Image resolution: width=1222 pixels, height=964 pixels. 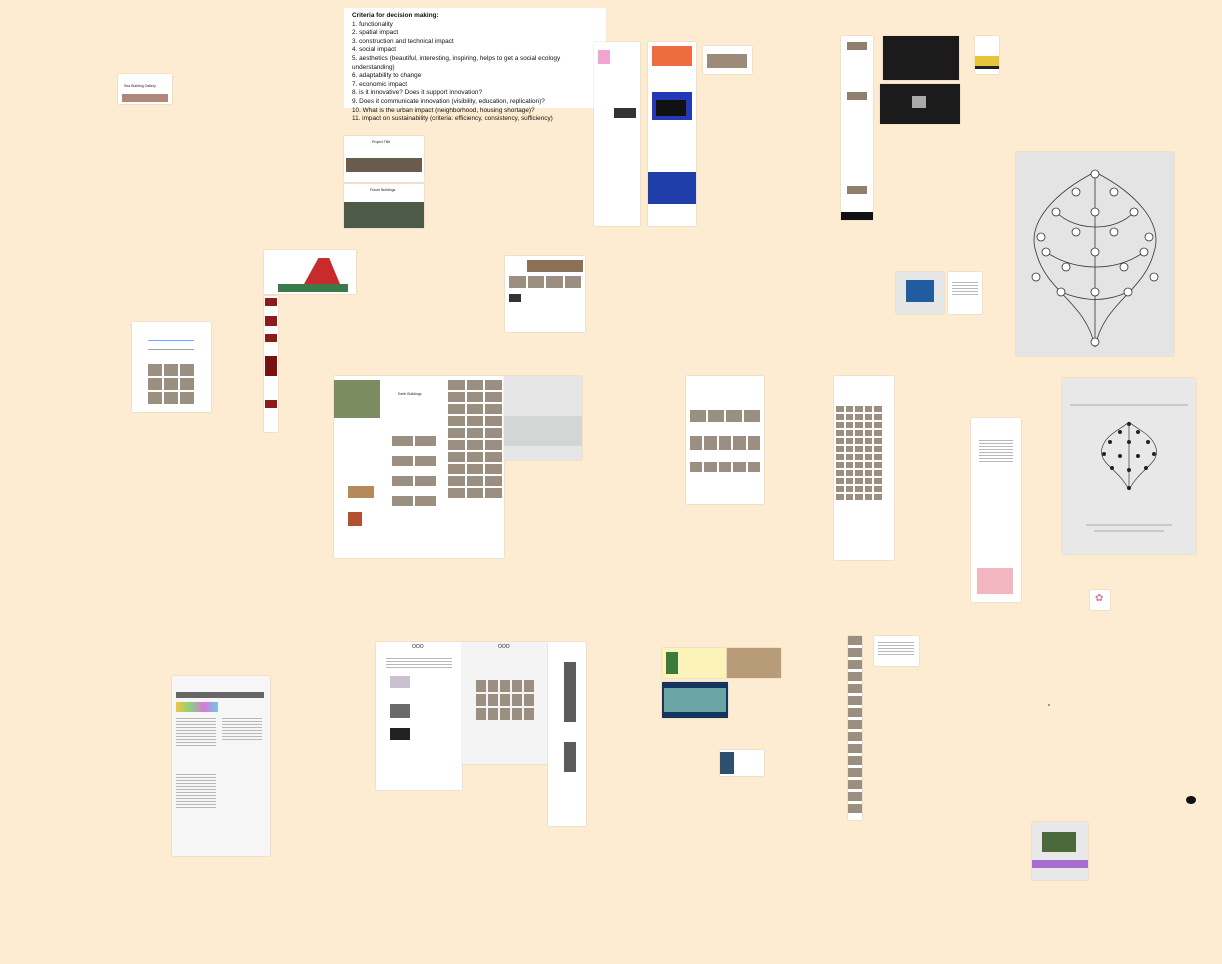 What do you see at coordinates (864, 468) in the screenshot?
I see `screenshot-card-thumbnail-grid` at bounding box center [864, 468].